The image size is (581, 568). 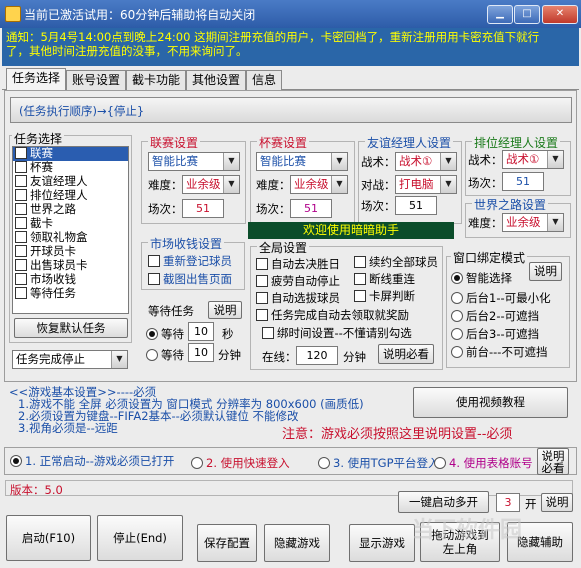 I want to click on restore-default-button: 恢复默认任务, so click(x=71, y=328).